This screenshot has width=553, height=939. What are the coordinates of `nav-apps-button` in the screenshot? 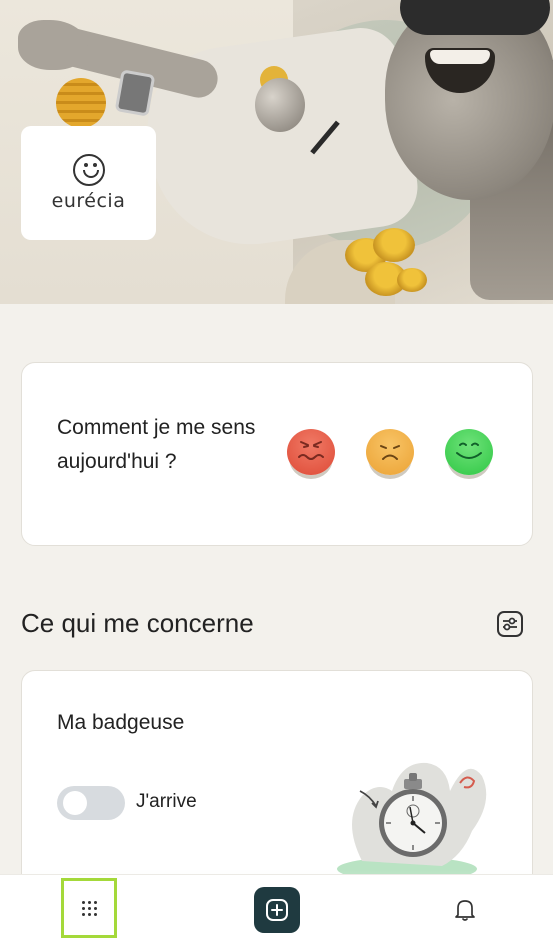 It's located at (89, 908).